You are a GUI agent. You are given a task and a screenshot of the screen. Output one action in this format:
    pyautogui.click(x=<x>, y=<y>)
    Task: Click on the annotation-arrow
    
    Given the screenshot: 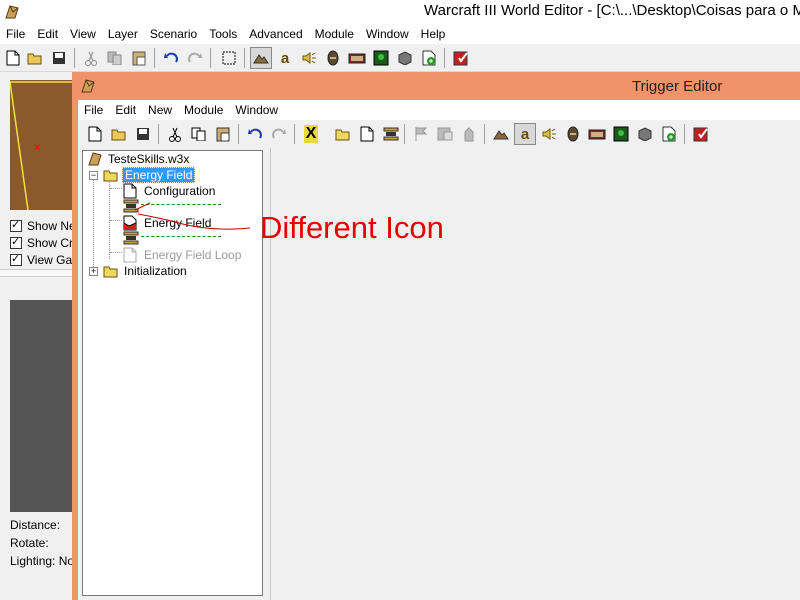 What is the action you would take?
    pyautogui.click(x=192, y=216)
    